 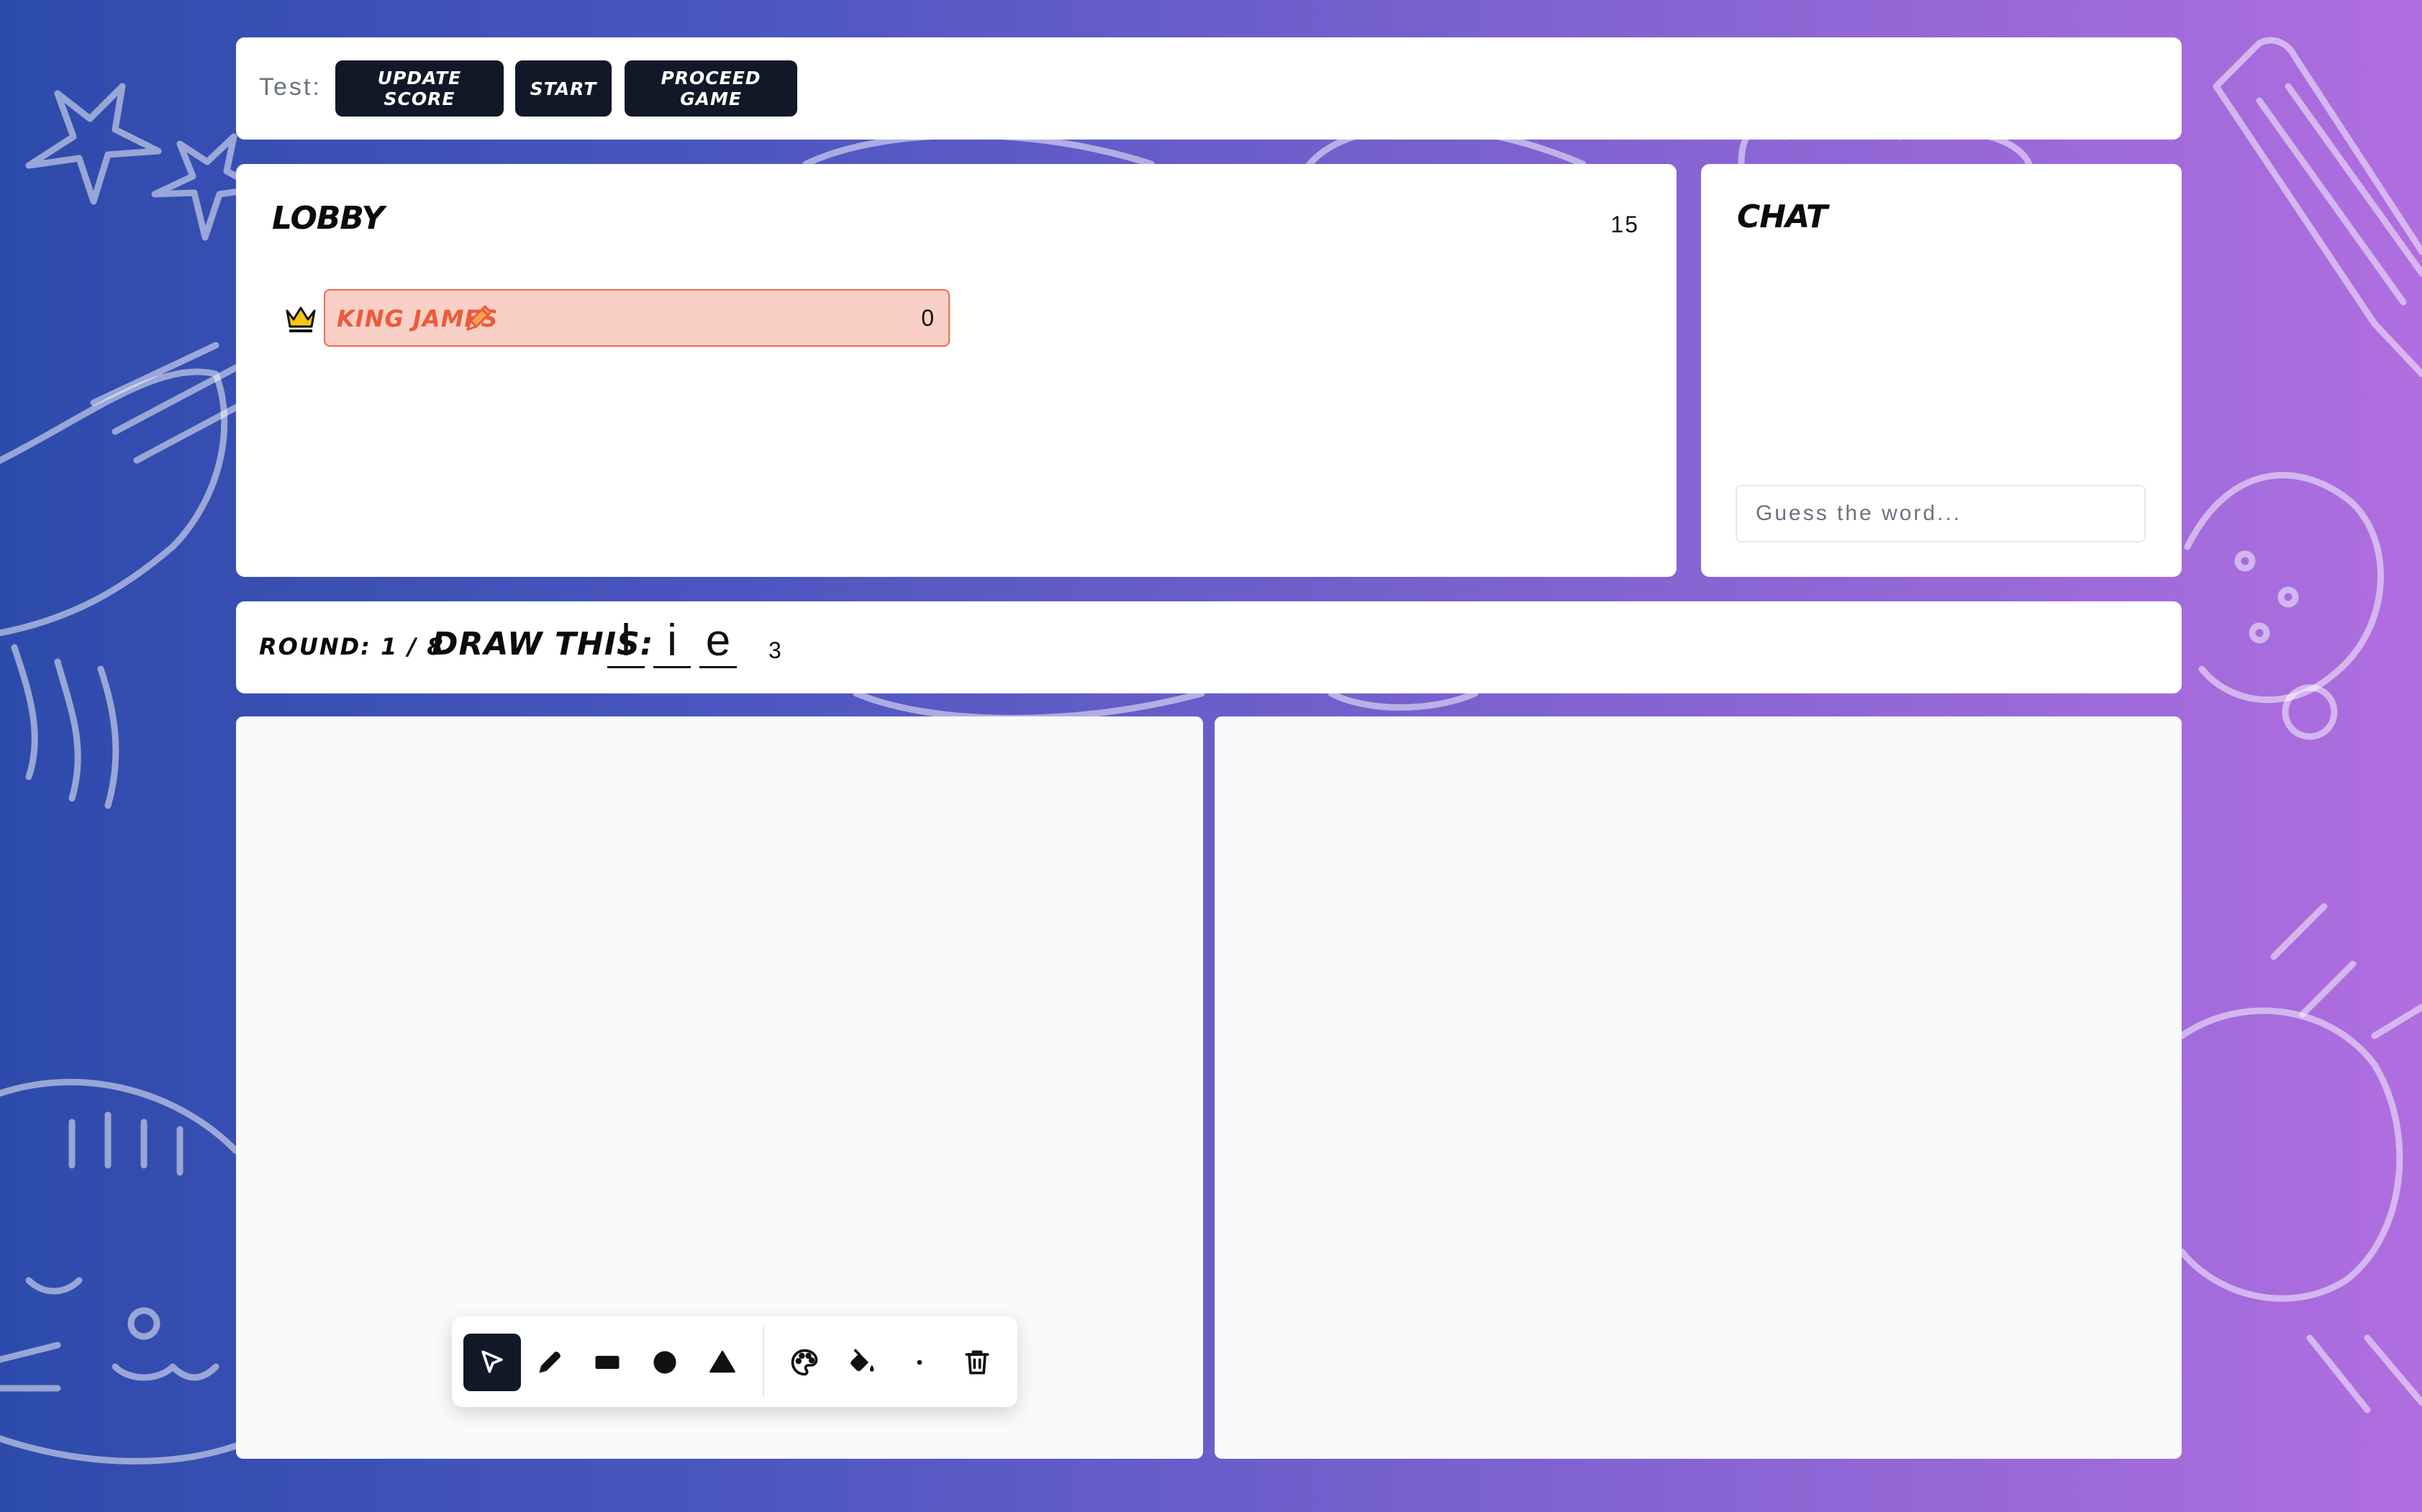 I want to click on chat-title: CHAT, so click(x=1782, y=217).